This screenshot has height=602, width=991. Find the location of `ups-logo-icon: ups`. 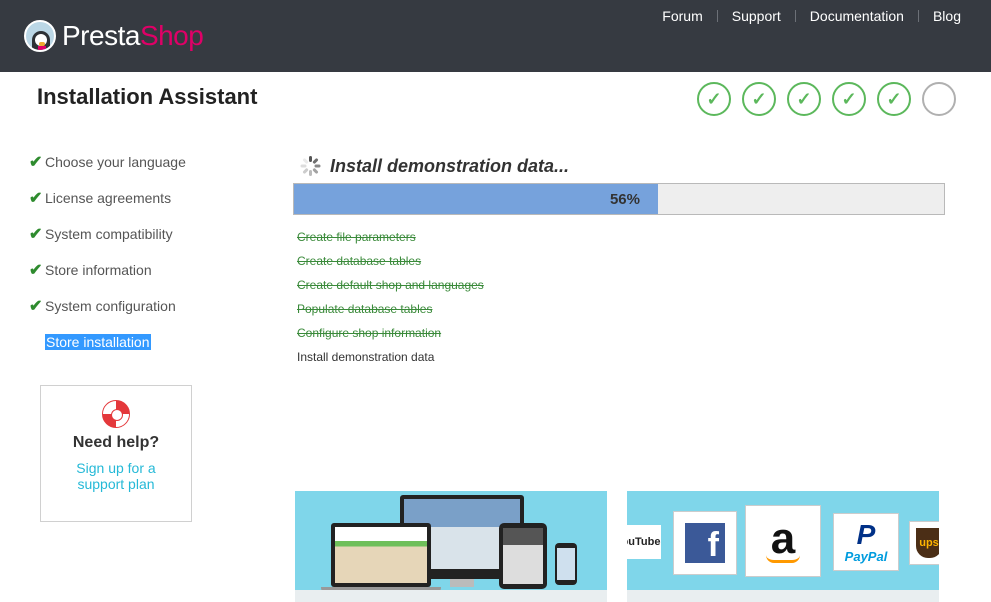

ups-logo-icon: ups is located at coordinates (924, 543).